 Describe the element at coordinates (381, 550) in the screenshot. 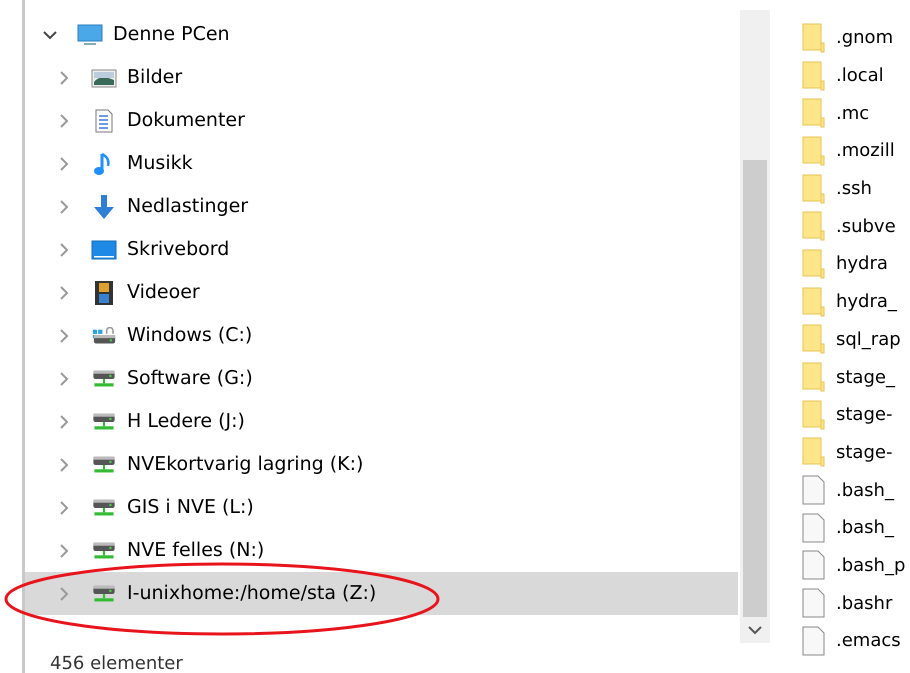

I see `tree-row: NVE felles (N:)` at that location.